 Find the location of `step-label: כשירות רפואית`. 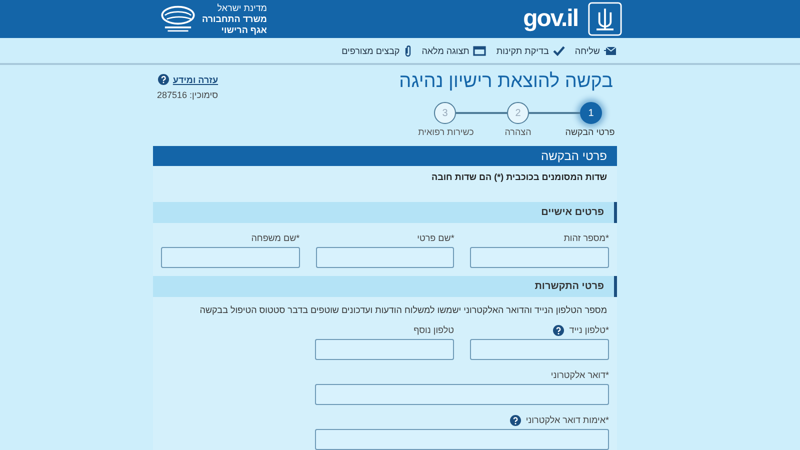

step-label: כשירות רפואית is located at coordinates (446, 132).